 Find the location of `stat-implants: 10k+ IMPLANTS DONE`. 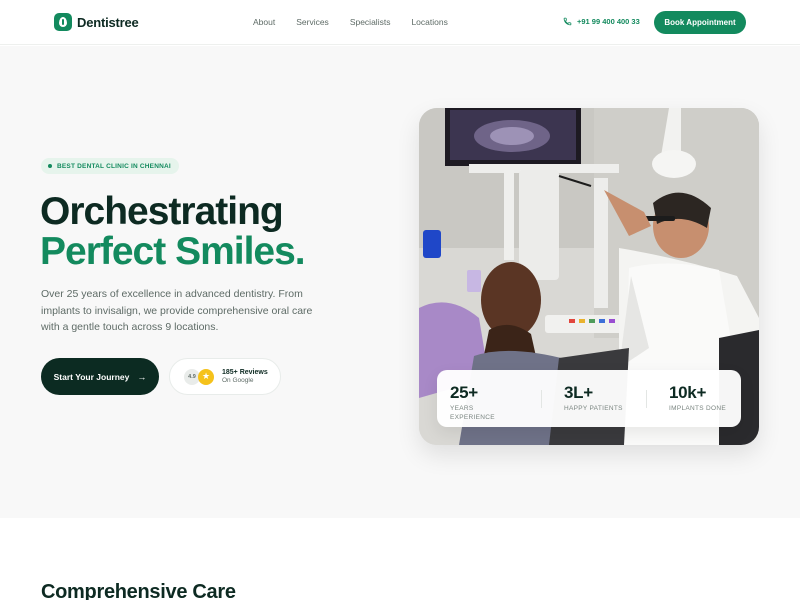

stat-implants: 10k+ IMPLANTS DONE is located at coordinates (697, 398).